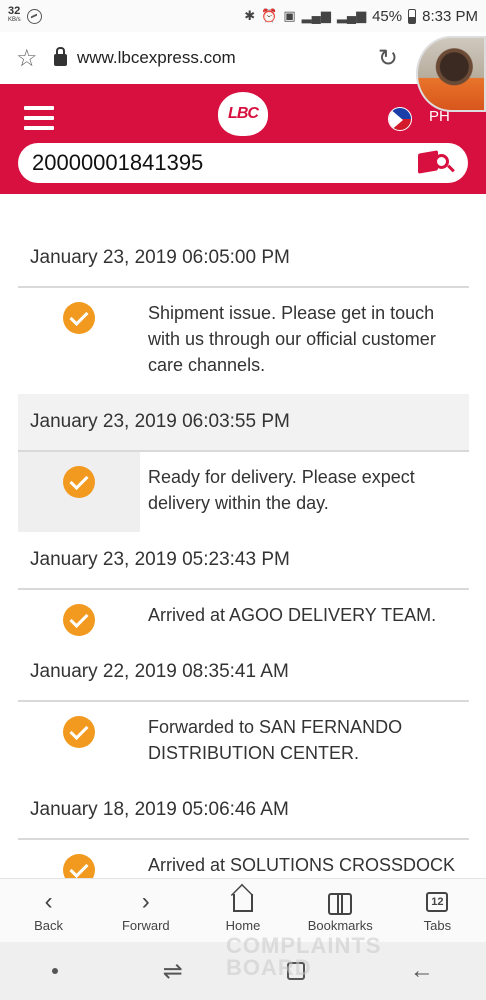  Describe the element at coordinates (296, 971) in the screenshot. I see `nav-home-icon` at that location.